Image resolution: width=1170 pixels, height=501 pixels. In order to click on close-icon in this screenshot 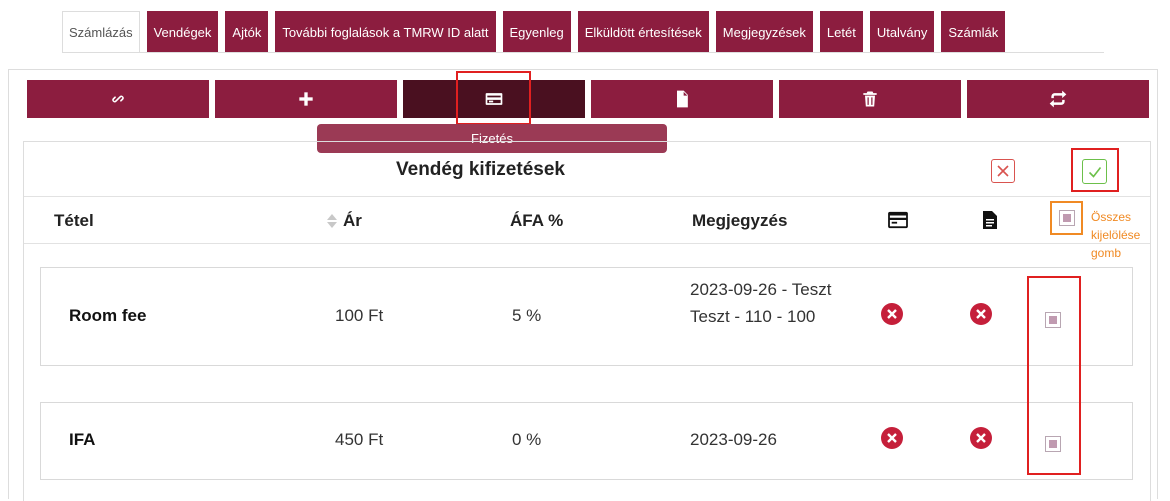, I will do `click(1003, 171)`.